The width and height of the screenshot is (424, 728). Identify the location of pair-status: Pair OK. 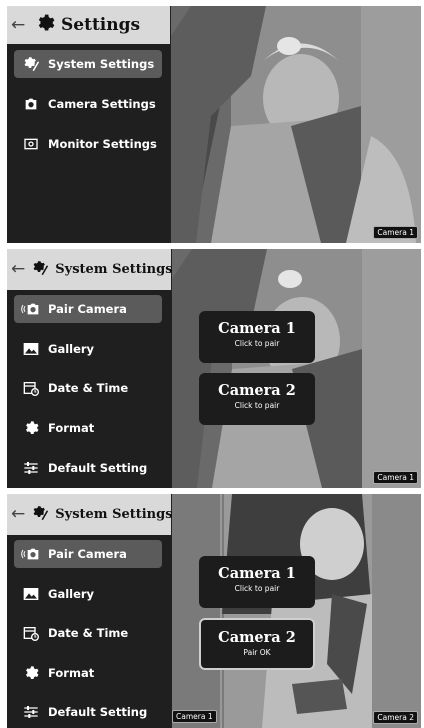
(257, 652).